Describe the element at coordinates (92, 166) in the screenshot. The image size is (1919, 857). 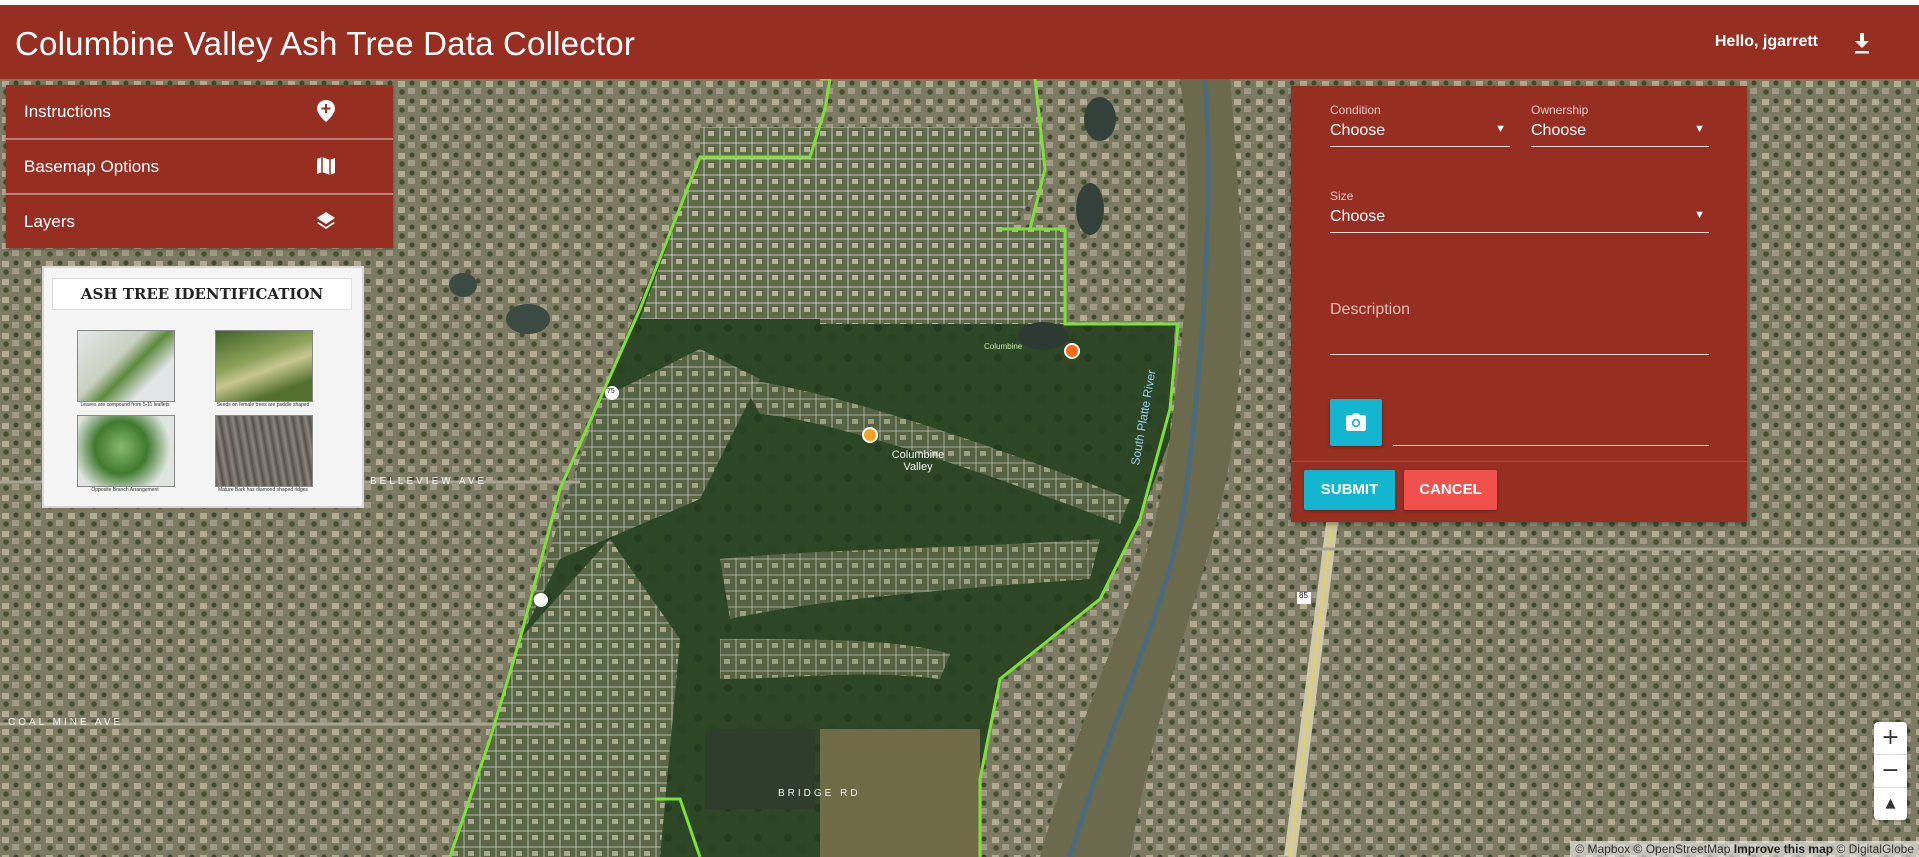
I see `menu-label-basemap-options: Basemap Options` at that location.